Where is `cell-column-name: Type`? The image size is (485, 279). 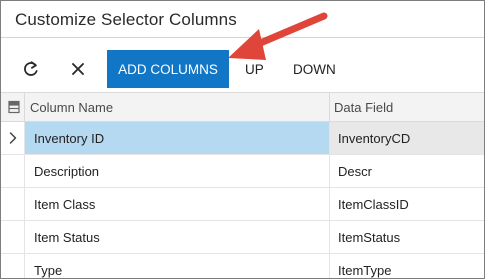 cell-column-name: Type is located at coordinates (177, 266).